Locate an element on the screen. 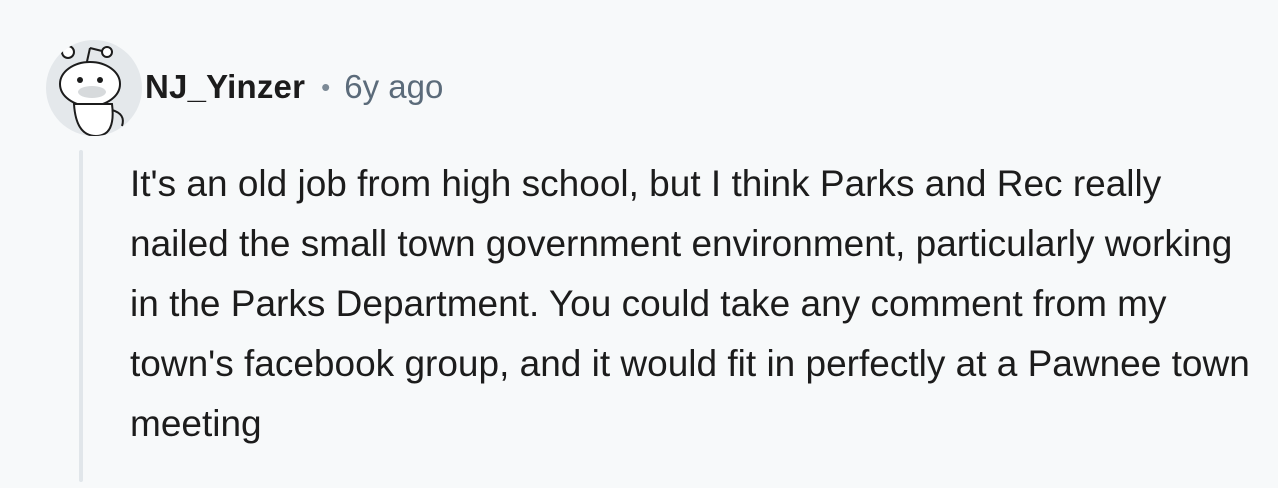 The height and width of the screenshot is (488, 1278). snoo-avatar-icon is located at coordinates (91, 90).